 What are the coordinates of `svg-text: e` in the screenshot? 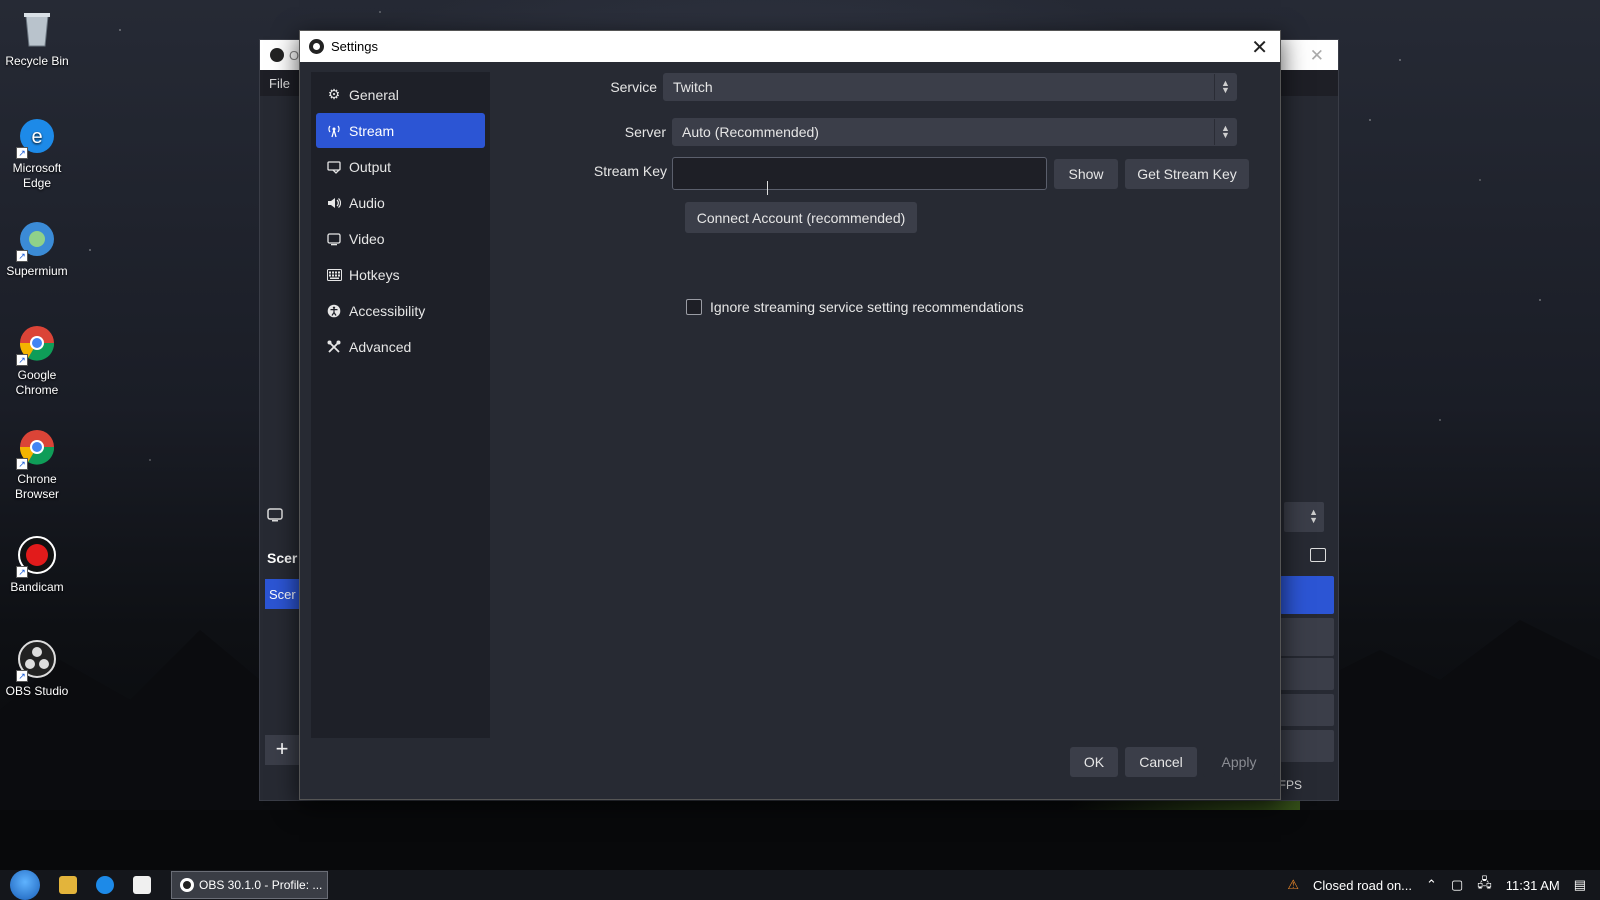 It's located at (36, 137).